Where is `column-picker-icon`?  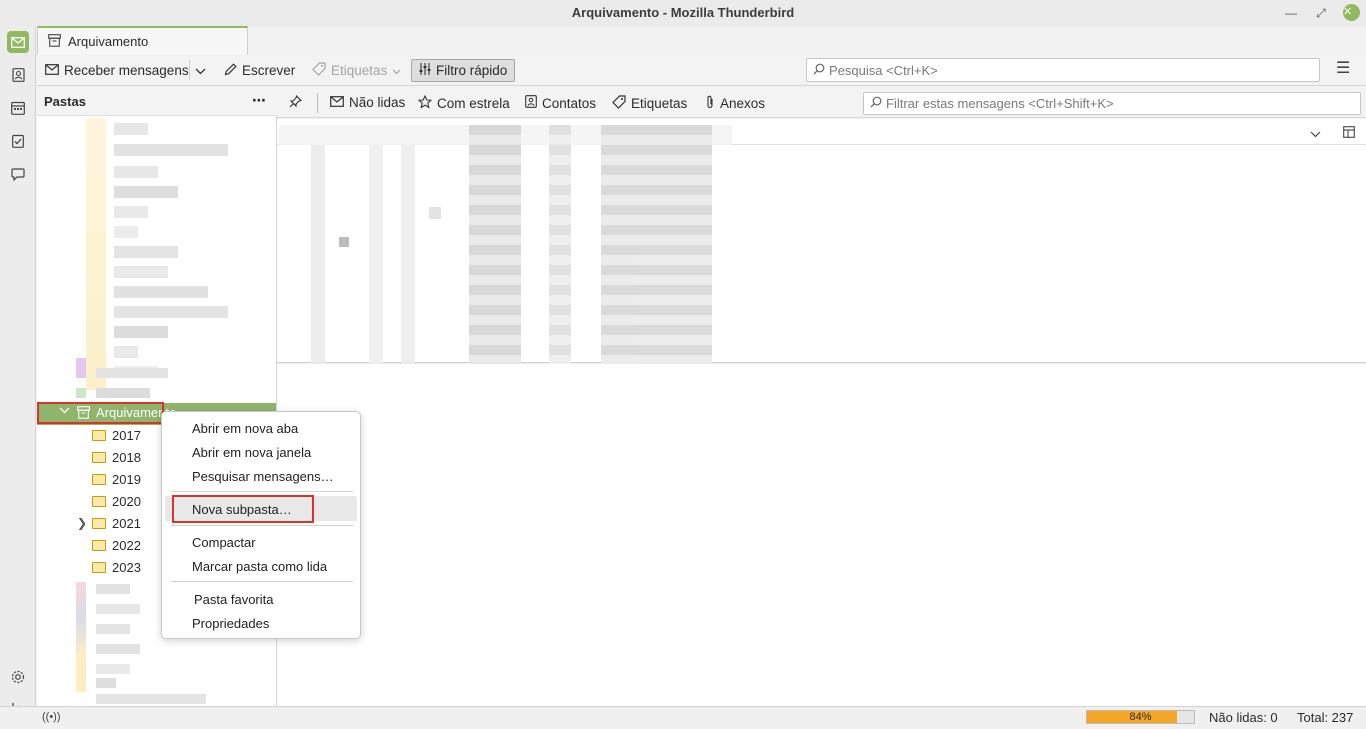 column-picker-icon is located at coordinates (1349, 133).